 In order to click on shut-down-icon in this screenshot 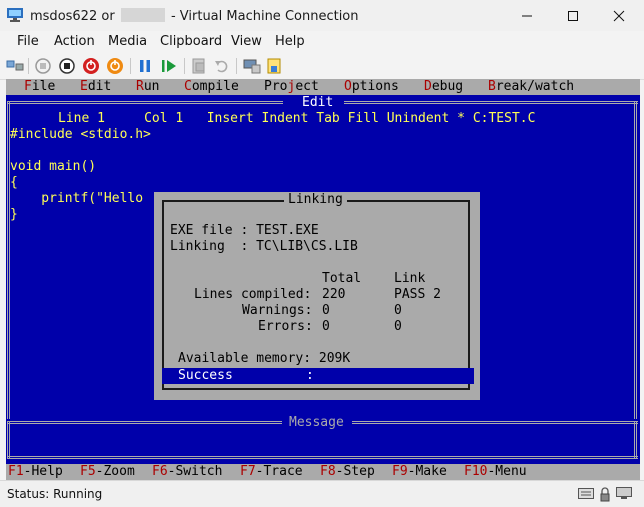, I will do `click(91, 66)`.